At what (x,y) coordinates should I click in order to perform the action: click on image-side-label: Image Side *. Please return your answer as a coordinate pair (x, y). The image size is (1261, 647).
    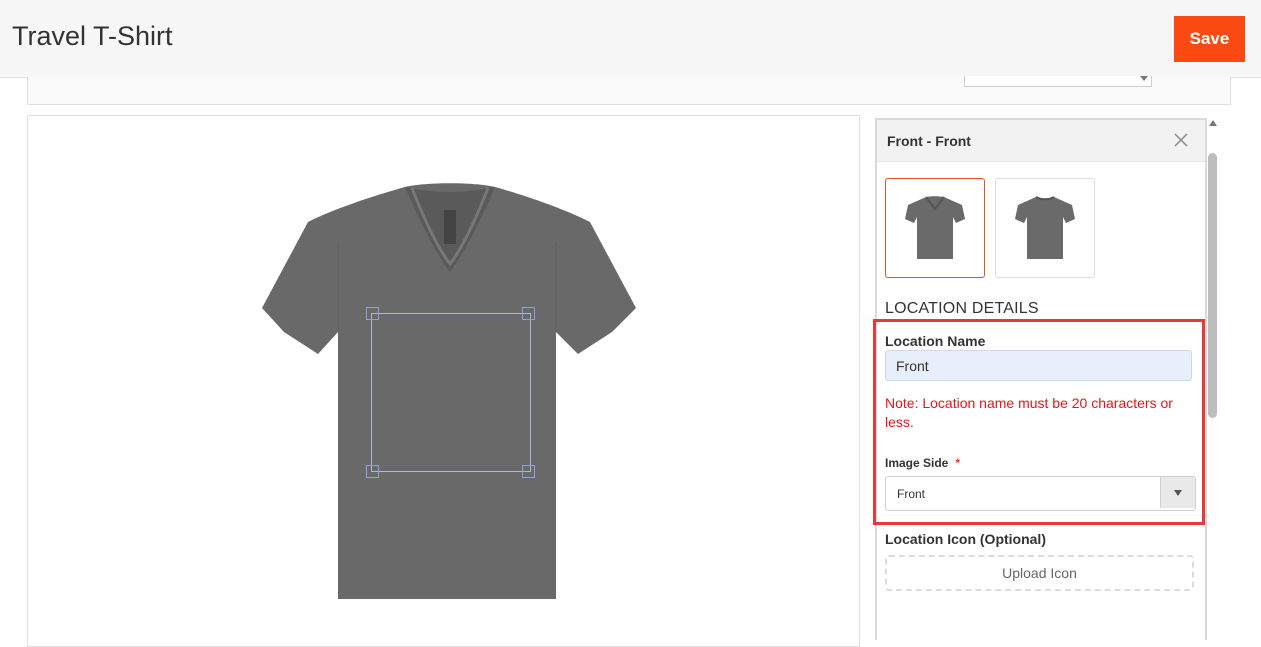
    Looking at the image, I should click on (923, 463).